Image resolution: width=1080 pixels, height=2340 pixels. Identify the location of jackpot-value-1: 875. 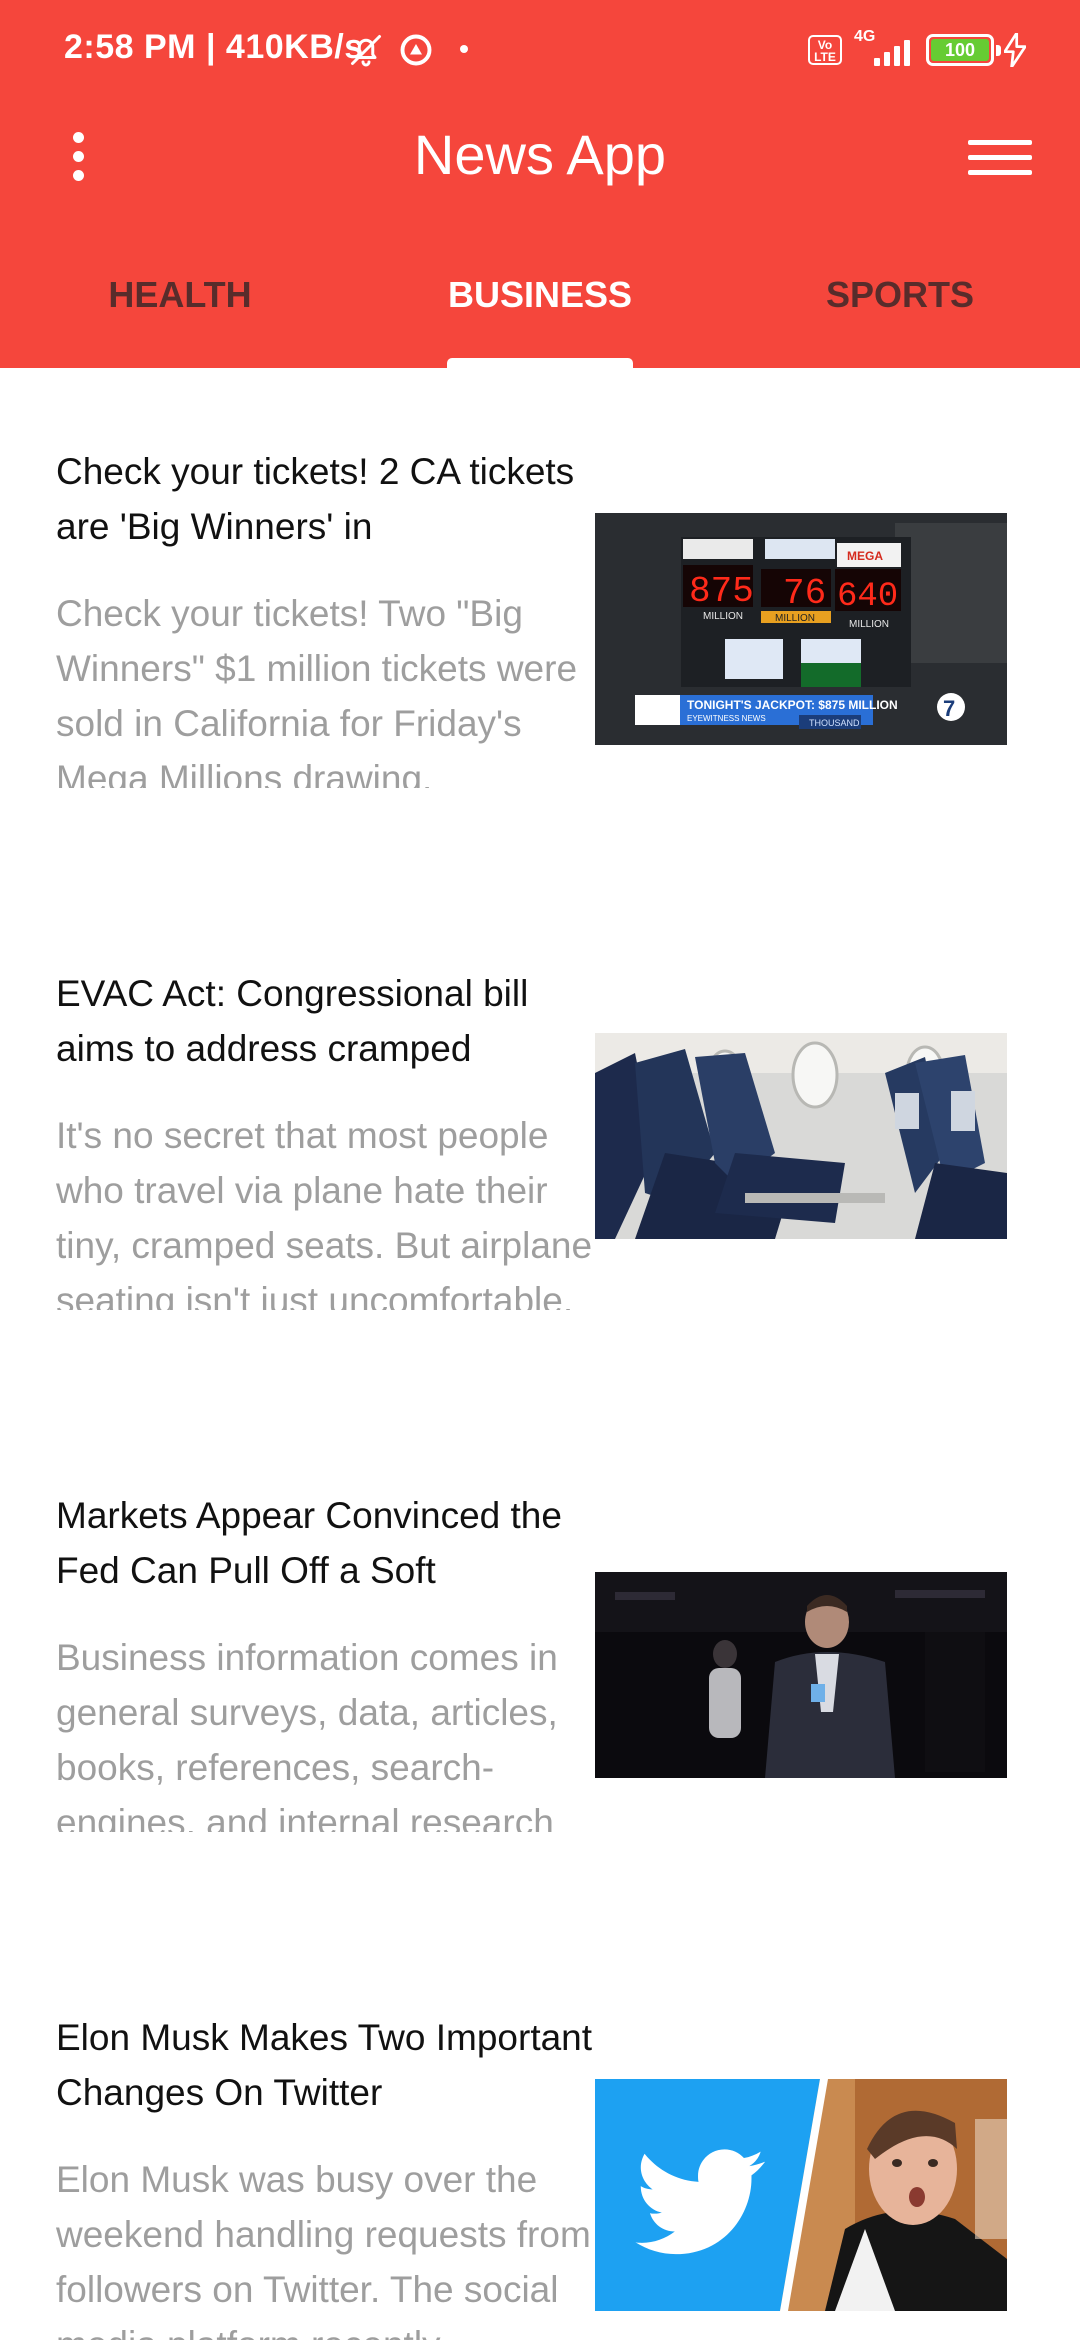
(721, 591).